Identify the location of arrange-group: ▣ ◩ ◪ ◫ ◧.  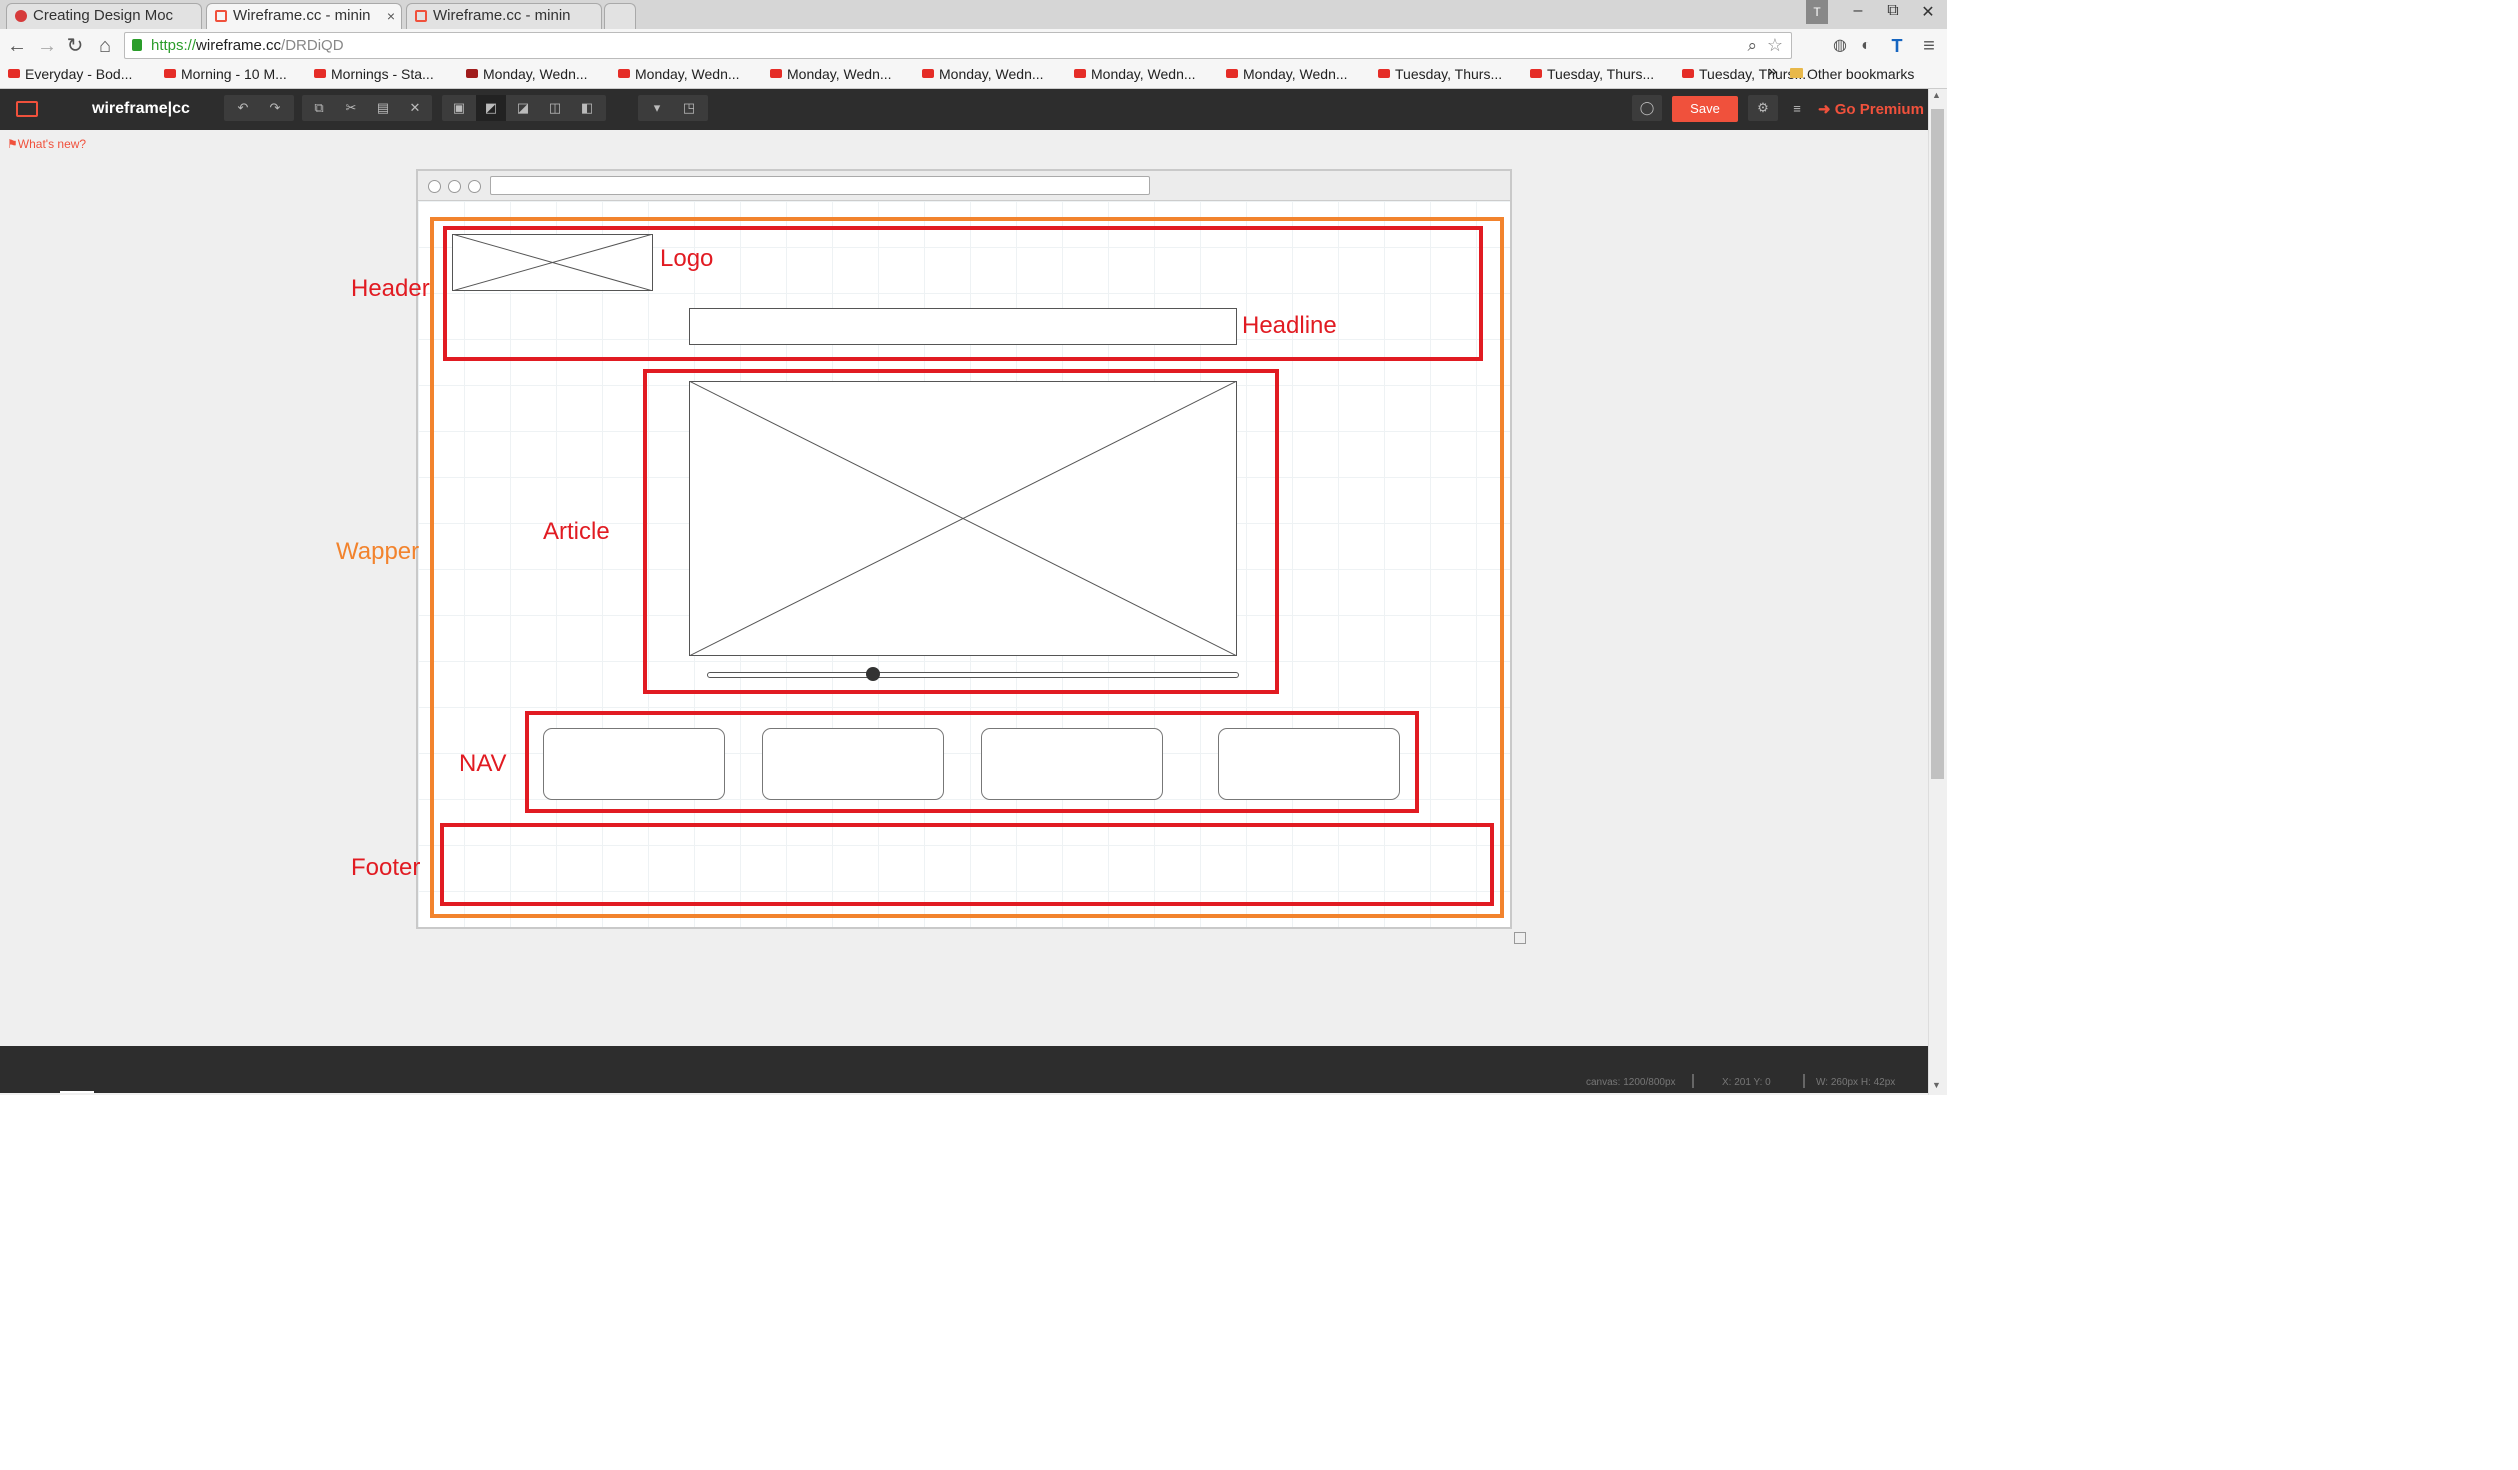
(524, 108).